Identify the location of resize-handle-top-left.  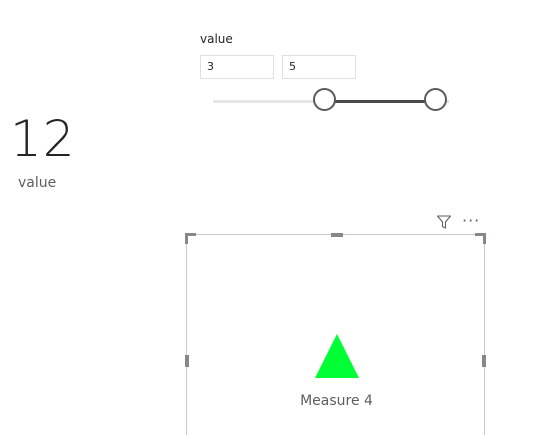
(190, 238).